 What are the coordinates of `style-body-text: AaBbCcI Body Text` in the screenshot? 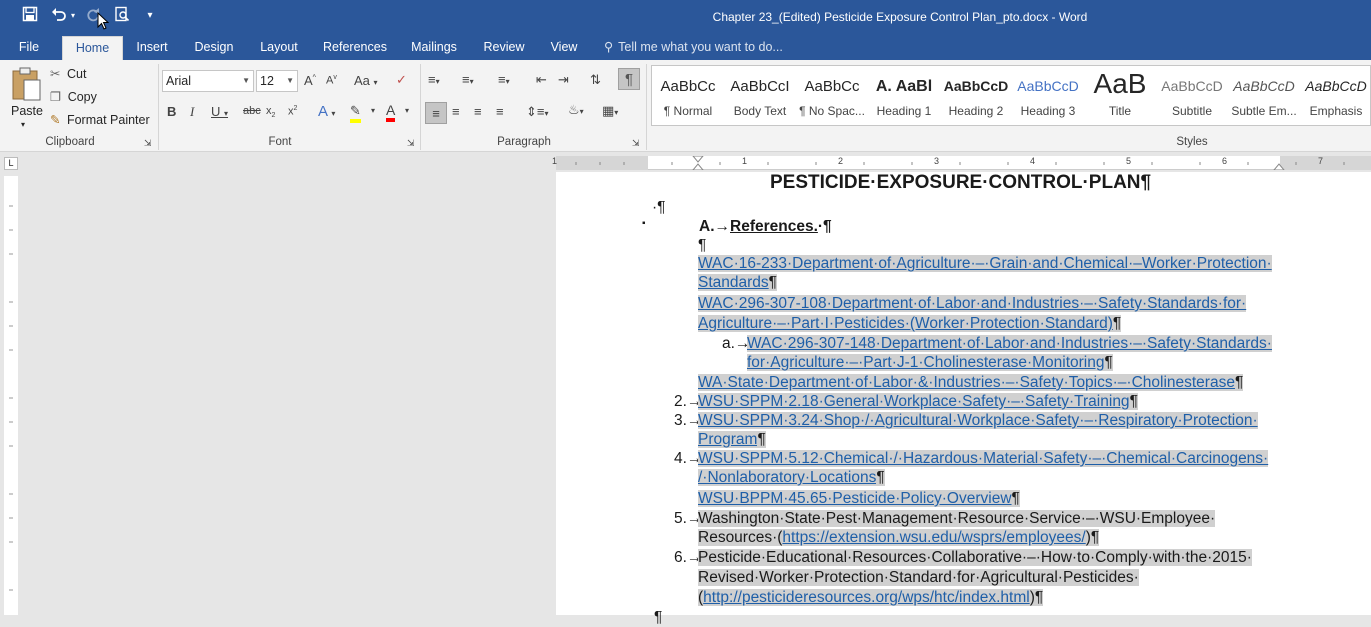 It's located at (760, 96).